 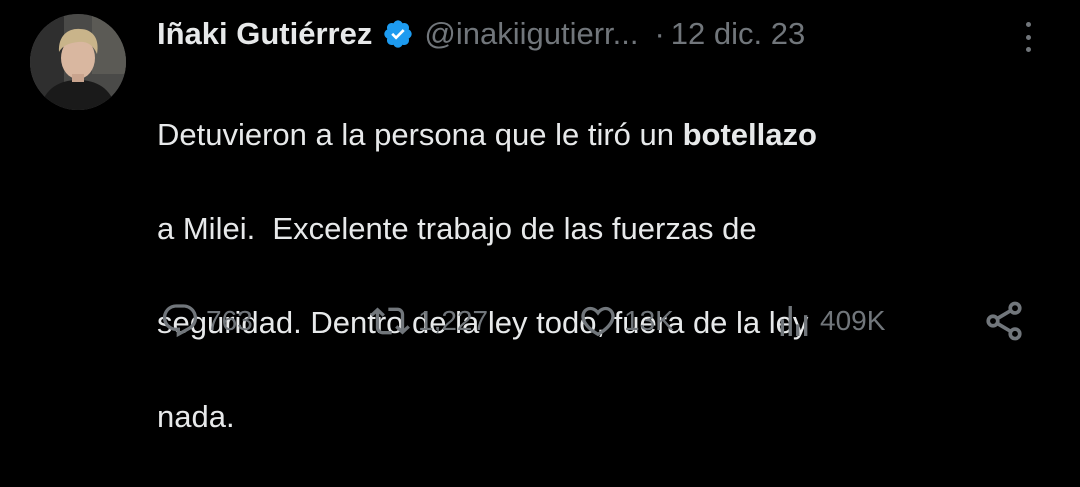 I want to click on reply-button: 763, so click(x=206, y=321).